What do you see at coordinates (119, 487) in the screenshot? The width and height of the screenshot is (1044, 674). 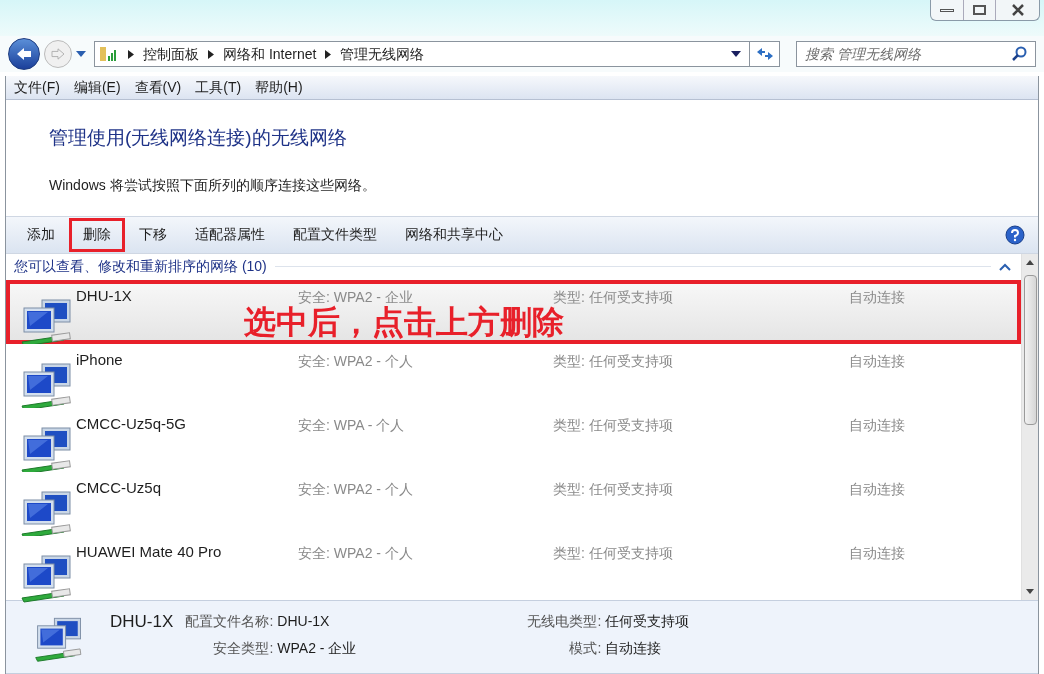 I see `network-name: CMCC-Uz5q` at bounding box center [119, 487].